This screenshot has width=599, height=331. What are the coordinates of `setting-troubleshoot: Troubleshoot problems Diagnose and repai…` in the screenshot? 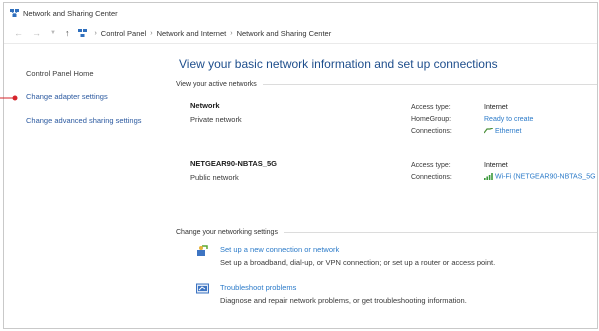 It's located at (396, 302).